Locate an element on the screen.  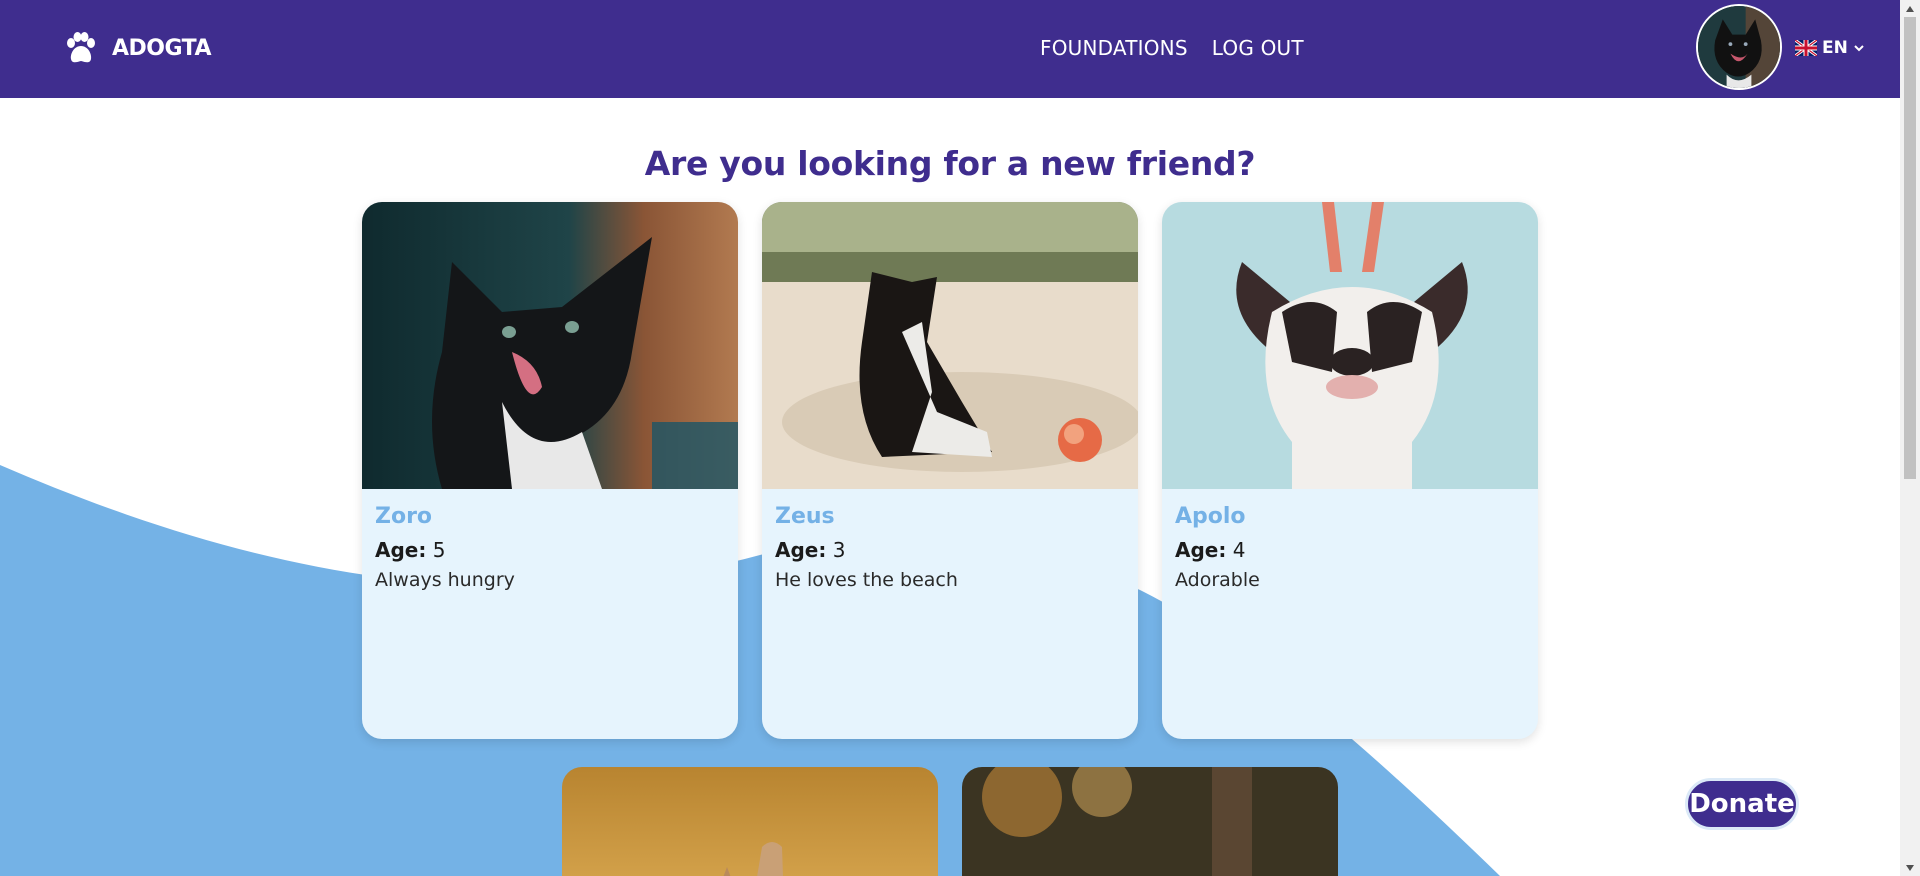
pet-age-value: 5 is located at coordinates (439, 550).